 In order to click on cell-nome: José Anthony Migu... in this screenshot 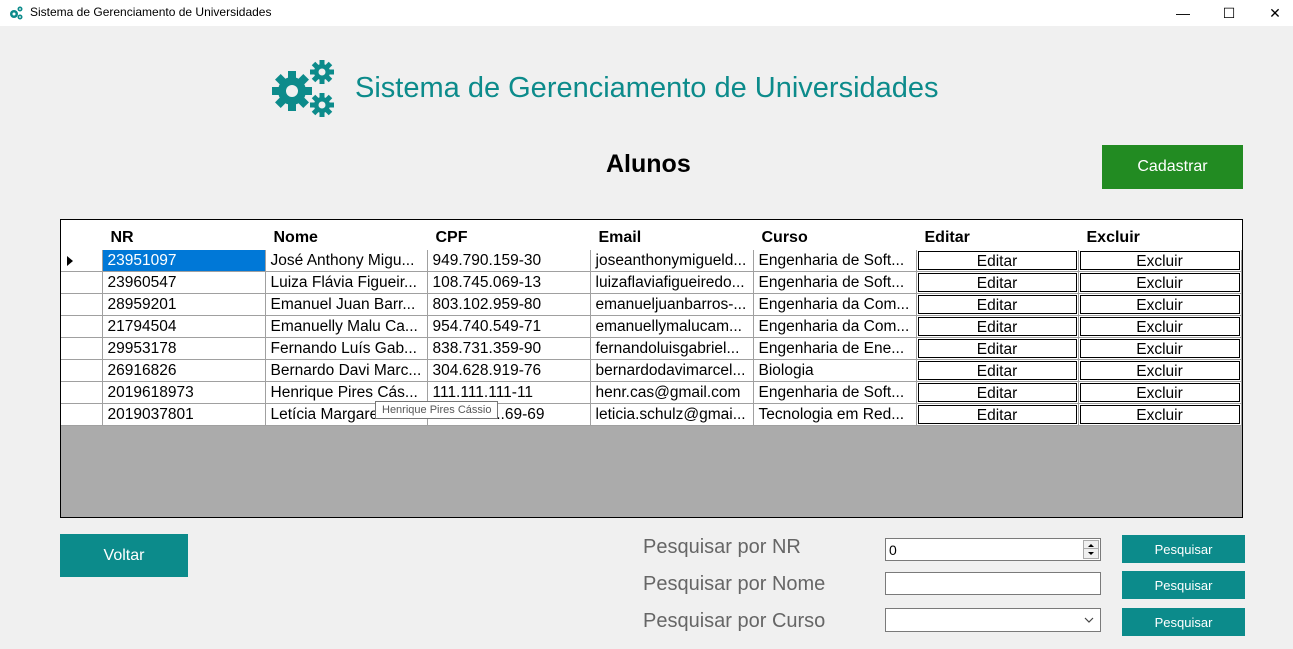, I will do `click(346, 261)`.